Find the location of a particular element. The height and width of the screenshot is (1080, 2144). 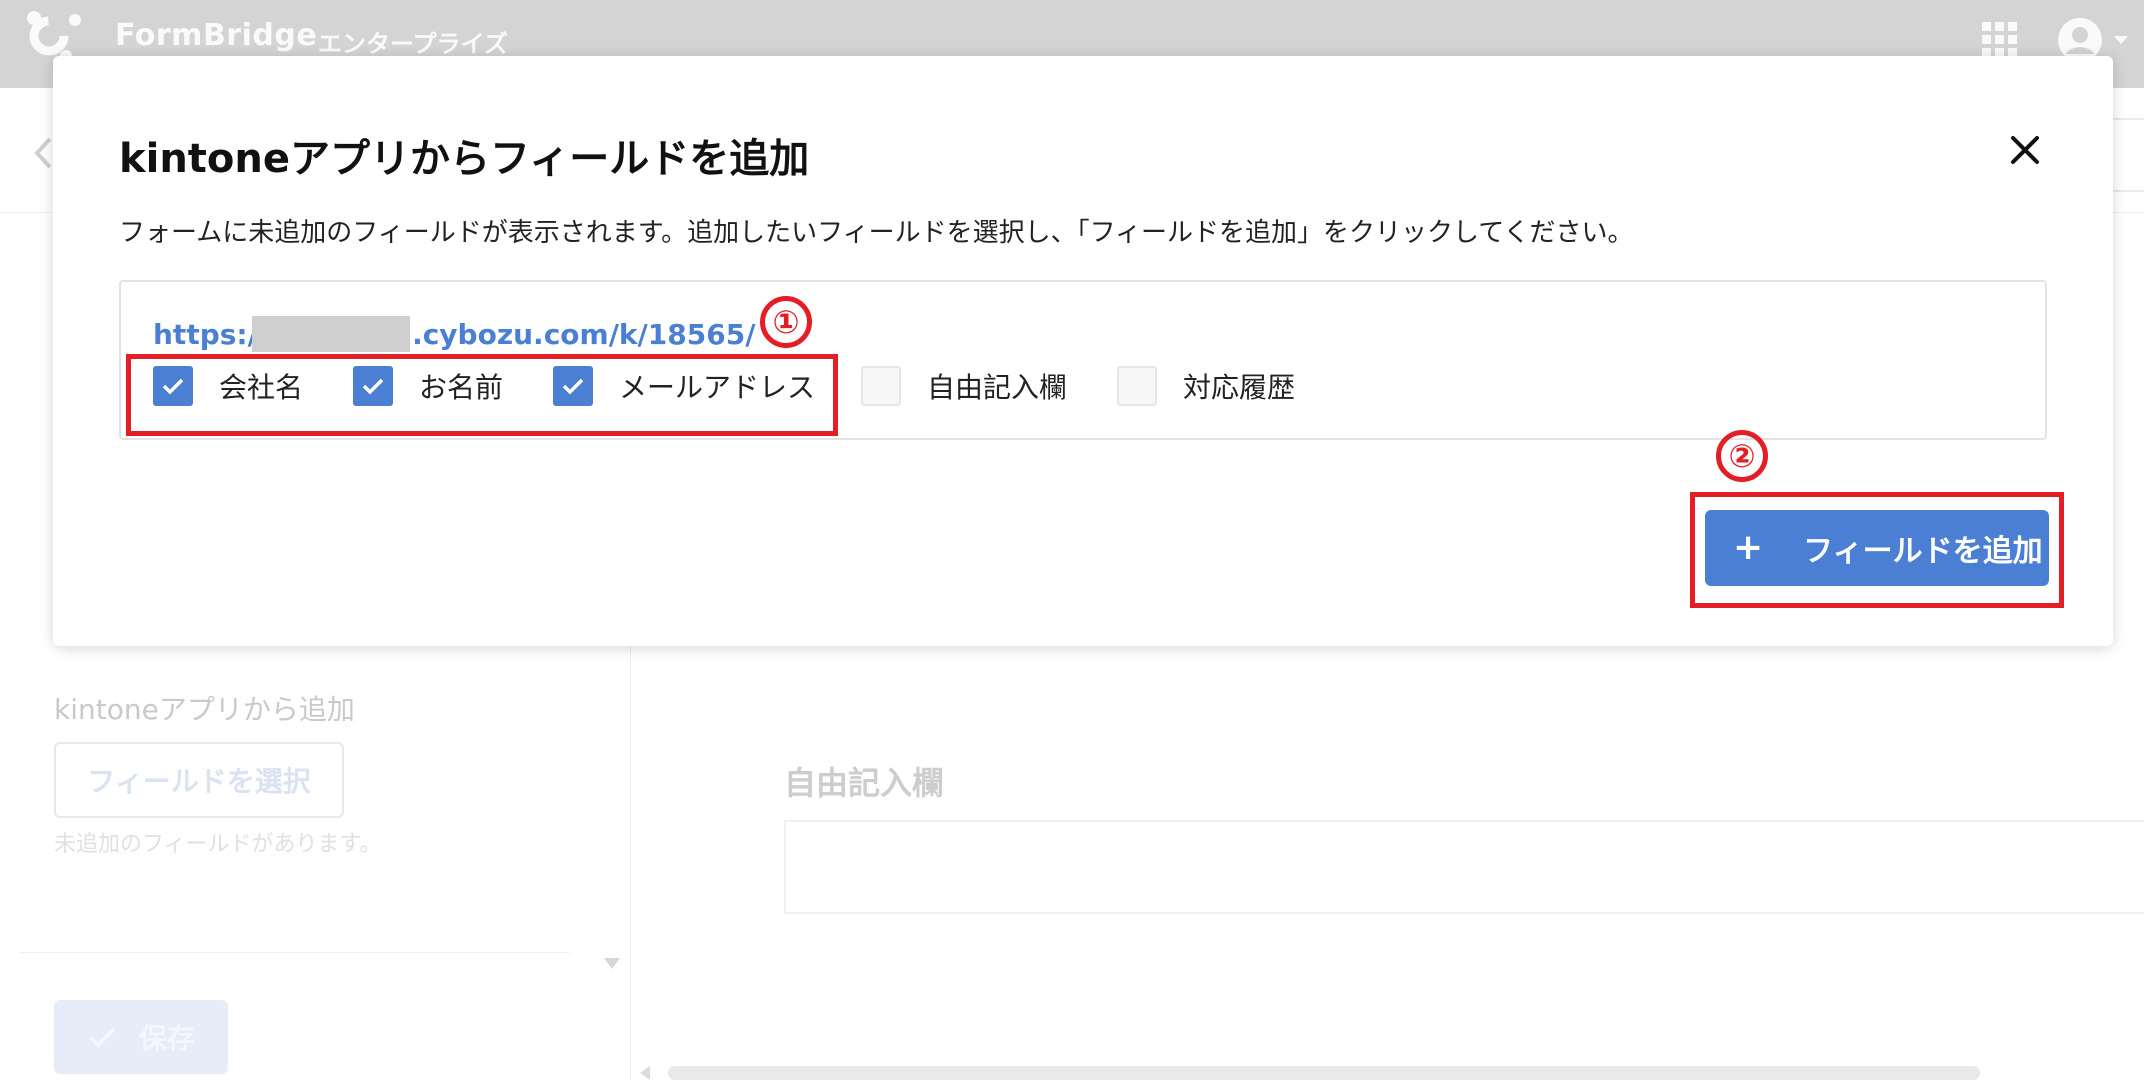

field-checkbox-history: 対応履歴 is located at coordinates (1206, 386).